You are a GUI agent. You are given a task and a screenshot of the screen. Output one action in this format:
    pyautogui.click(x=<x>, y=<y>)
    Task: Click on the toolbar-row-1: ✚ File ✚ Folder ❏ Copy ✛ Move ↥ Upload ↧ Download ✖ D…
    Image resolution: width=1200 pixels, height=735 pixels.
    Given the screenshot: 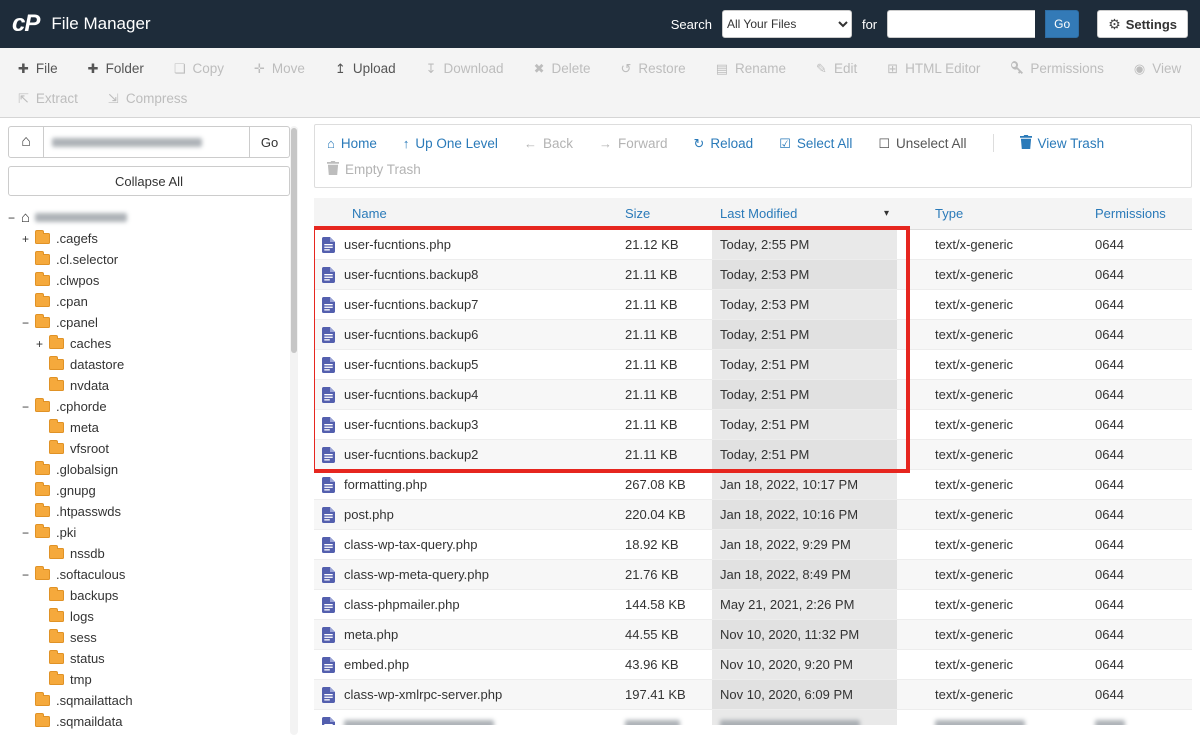 What is the action you would take?
    pyautogui.click(x=609, y=68)
    